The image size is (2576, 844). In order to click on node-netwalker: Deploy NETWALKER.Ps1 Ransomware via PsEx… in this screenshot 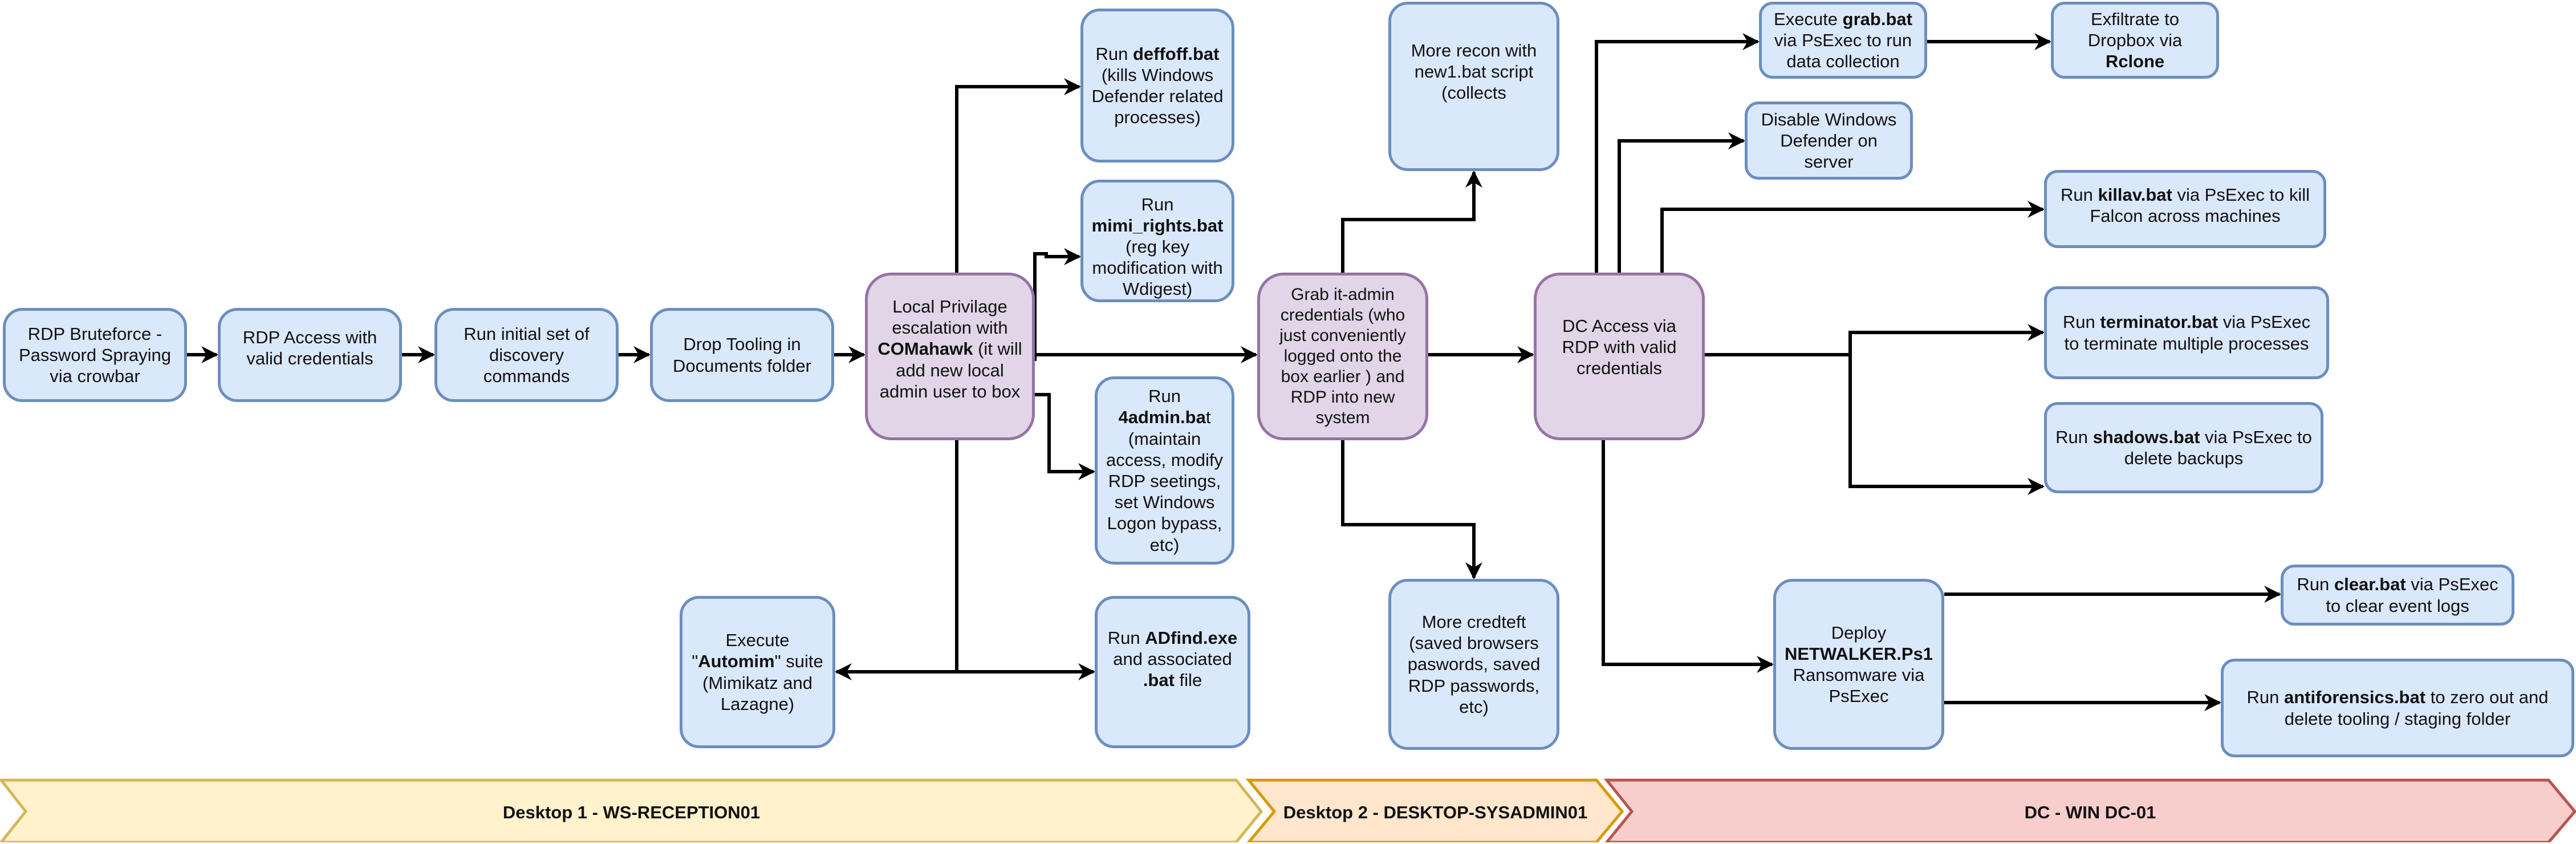, I will do `click(1858, 664)`.